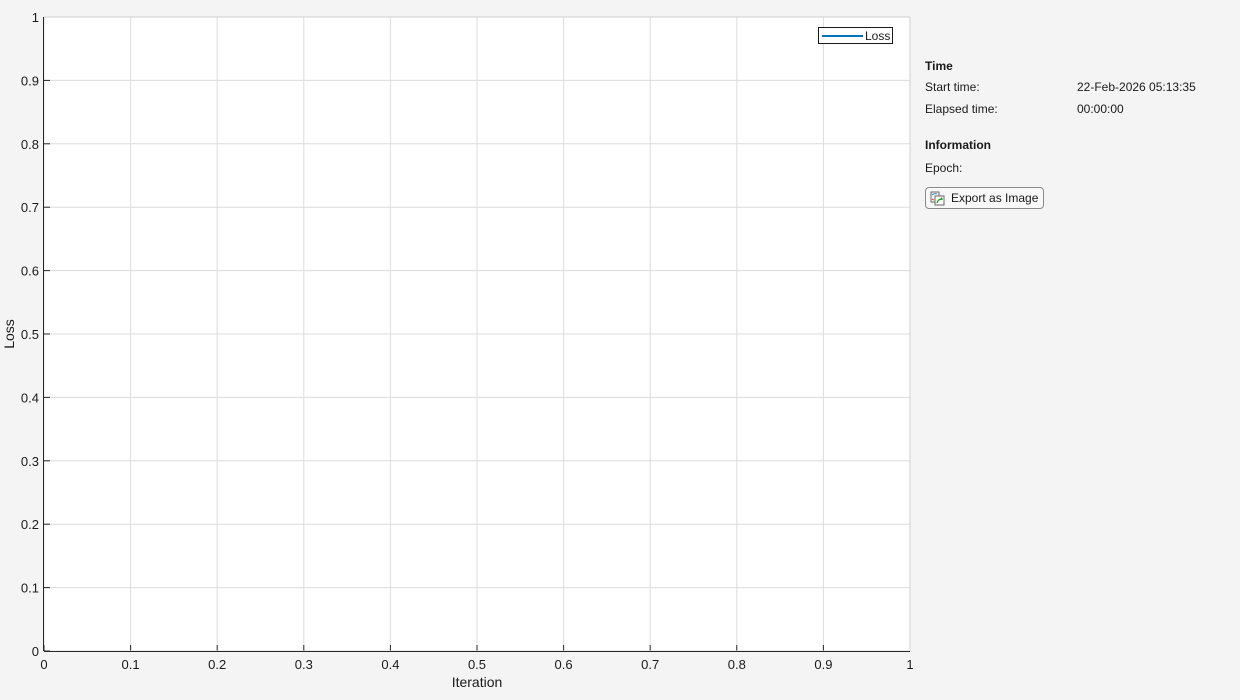  I want to click on legend: Loss, so click(855, 35).